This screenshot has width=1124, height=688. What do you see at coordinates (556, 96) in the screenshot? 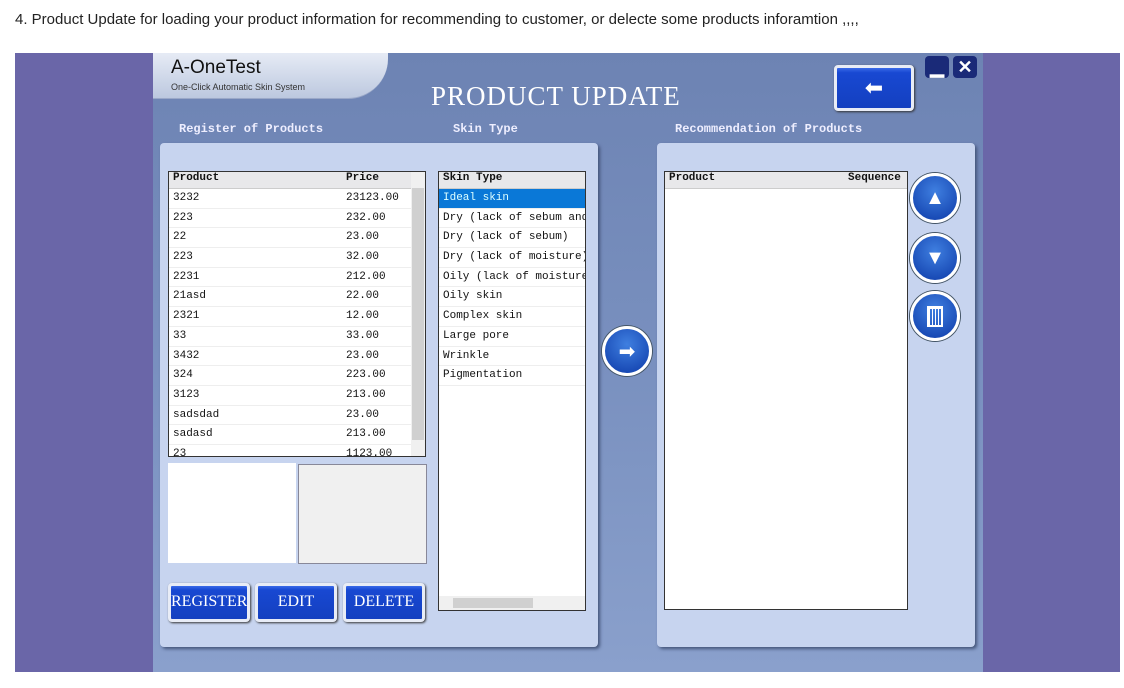
I see `page-title: PRODUCT UPDATE` at bounding box center [556, 96].